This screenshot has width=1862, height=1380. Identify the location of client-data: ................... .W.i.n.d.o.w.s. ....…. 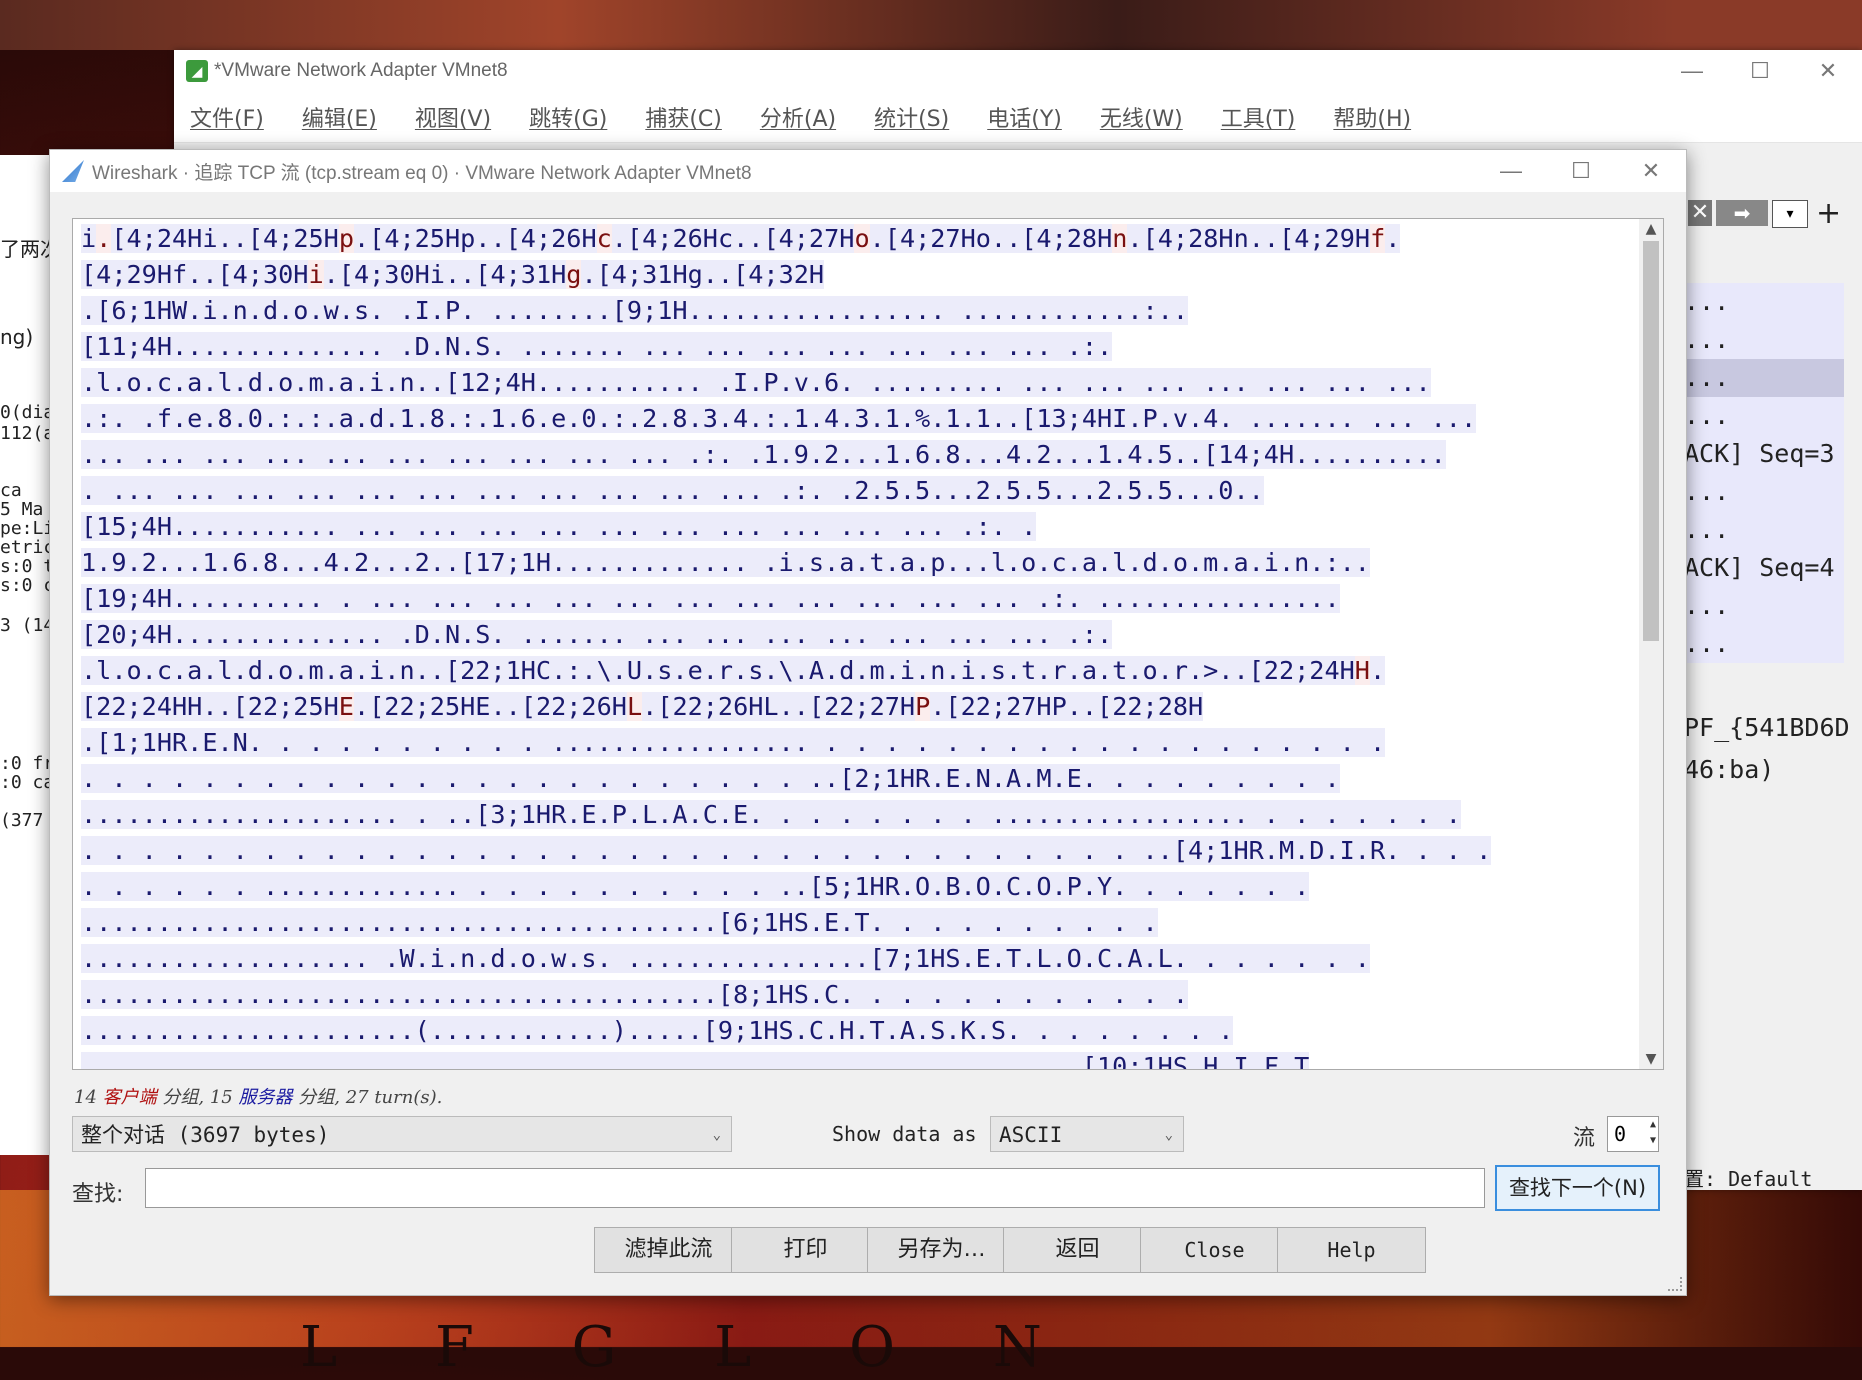
(725, 958).